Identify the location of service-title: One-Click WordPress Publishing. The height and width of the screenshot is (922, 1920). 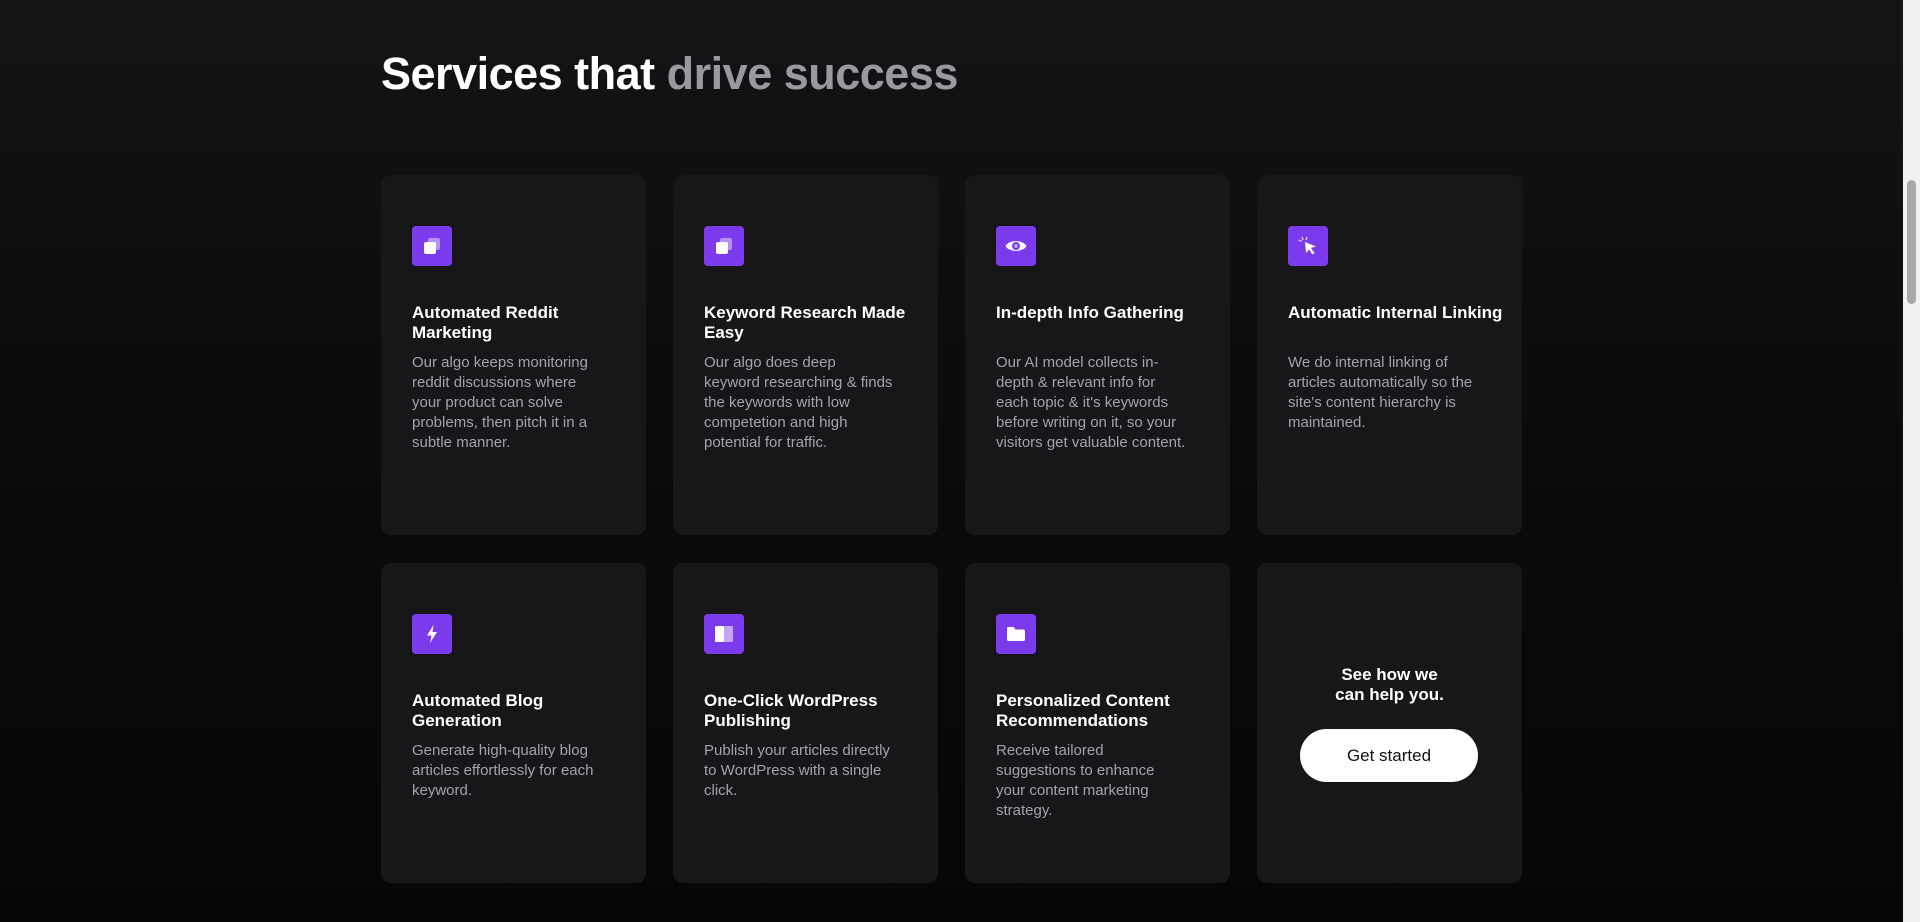
(791, 710).